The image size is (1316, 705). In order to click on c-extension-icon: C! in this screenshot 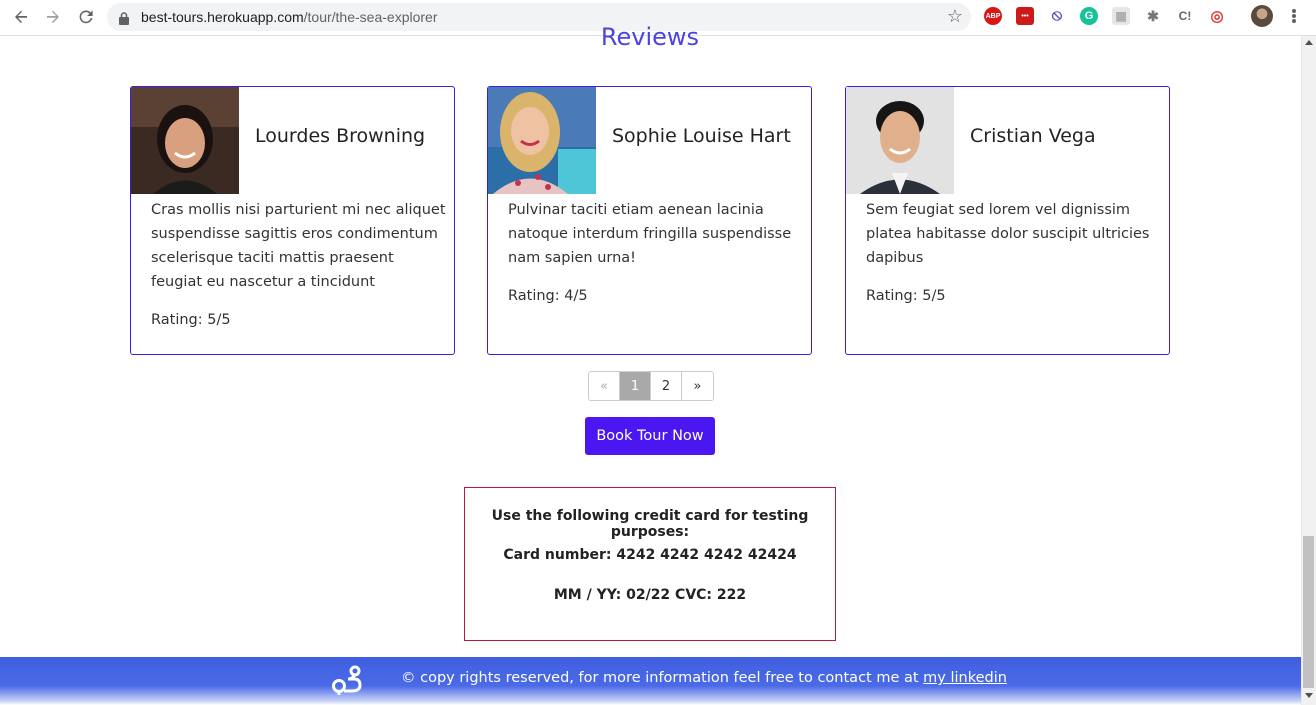, I will do `click(1185, 16)`.